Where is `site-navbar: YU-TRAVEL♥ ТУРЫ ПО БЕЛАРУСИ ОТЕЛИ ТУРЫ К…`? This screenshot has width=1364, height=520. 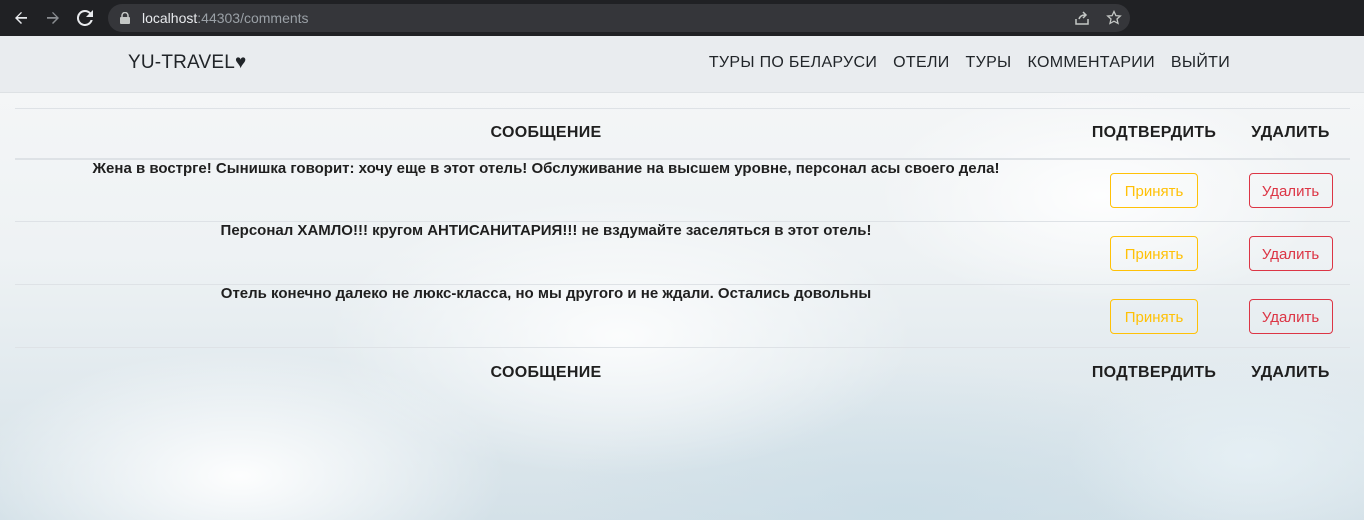
site-navbar: YU-TRAVEL♥ ТУРЫ ПО БЕЛАРУСИ ОТЕЛИ ТУРЫ К… is located at coordinates (682, 64).